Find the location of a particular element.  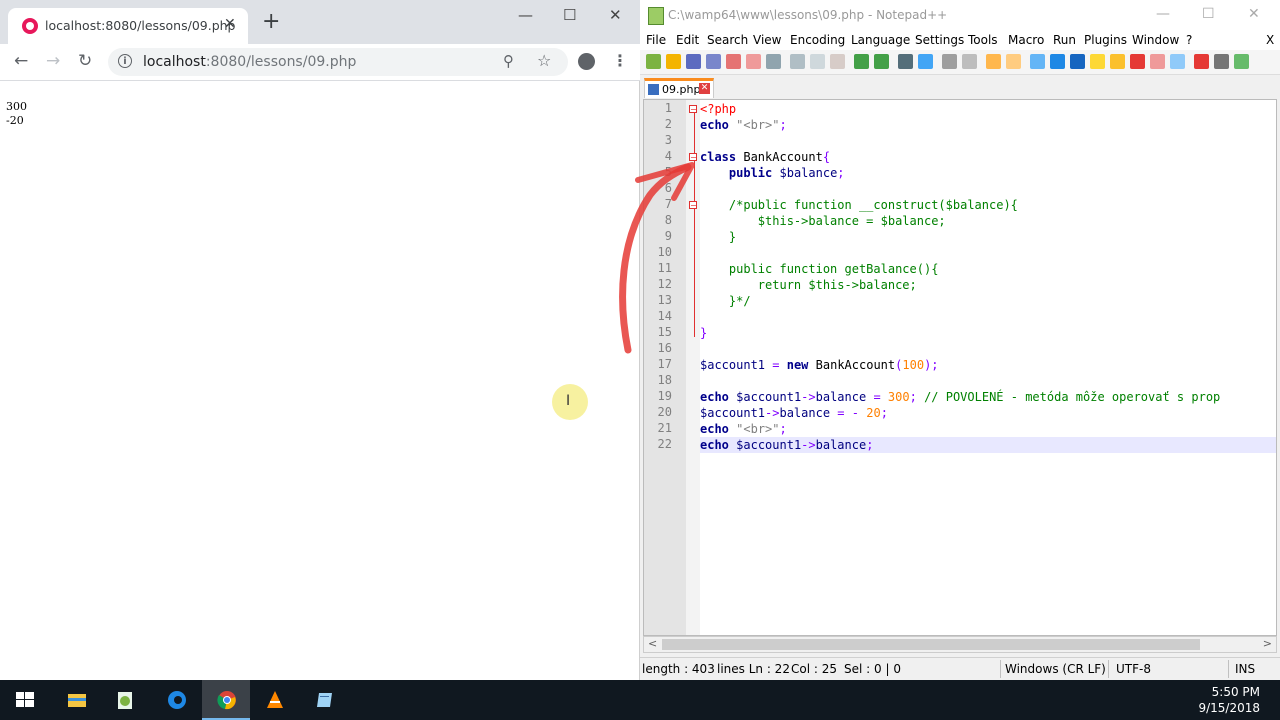

notepad-plus-plus-icon is located at coordinates (656, 16).